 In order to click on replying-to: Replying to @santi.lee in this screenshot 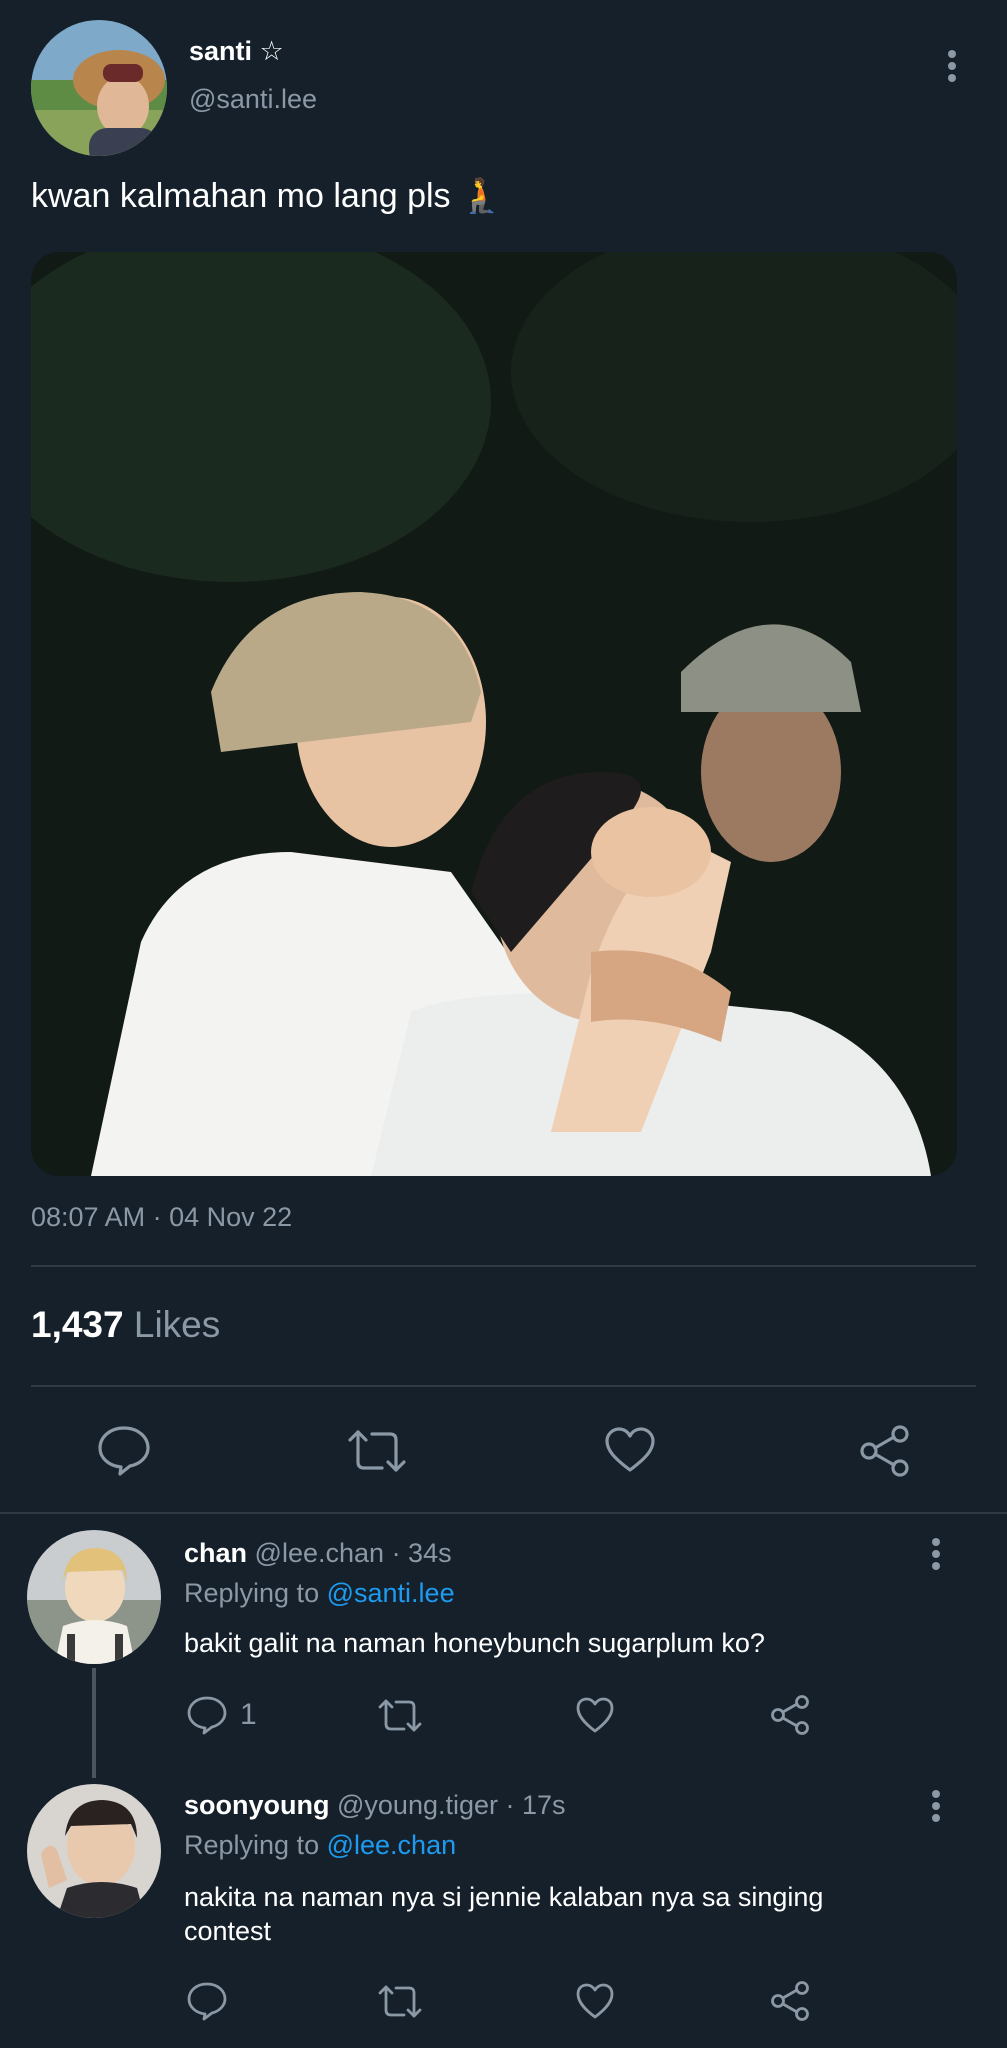, I will do `click(319, 1593)`.